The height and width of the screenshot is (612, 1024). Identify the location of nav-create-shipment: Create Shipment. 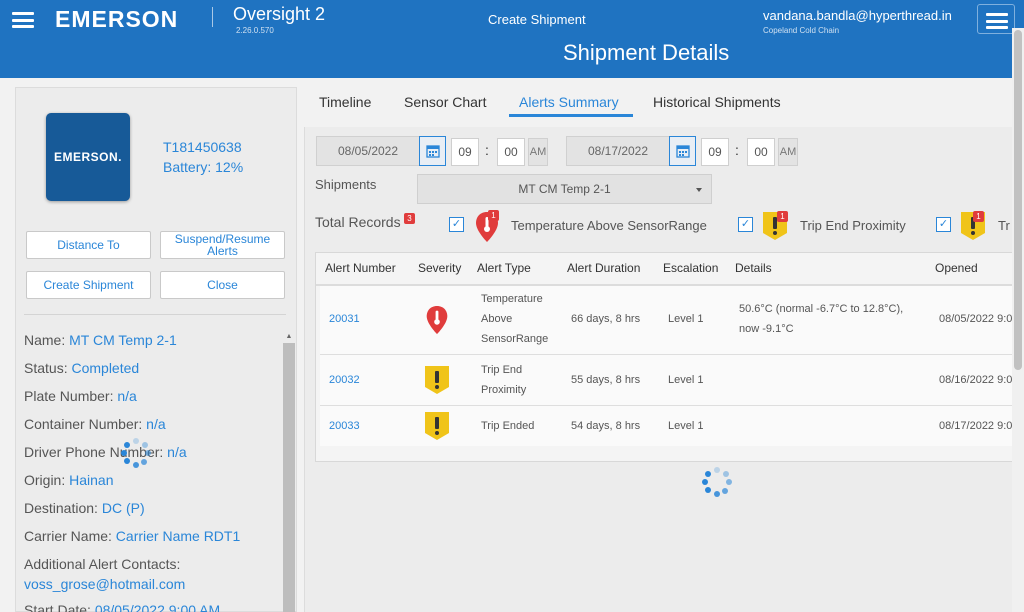
(537, 19).